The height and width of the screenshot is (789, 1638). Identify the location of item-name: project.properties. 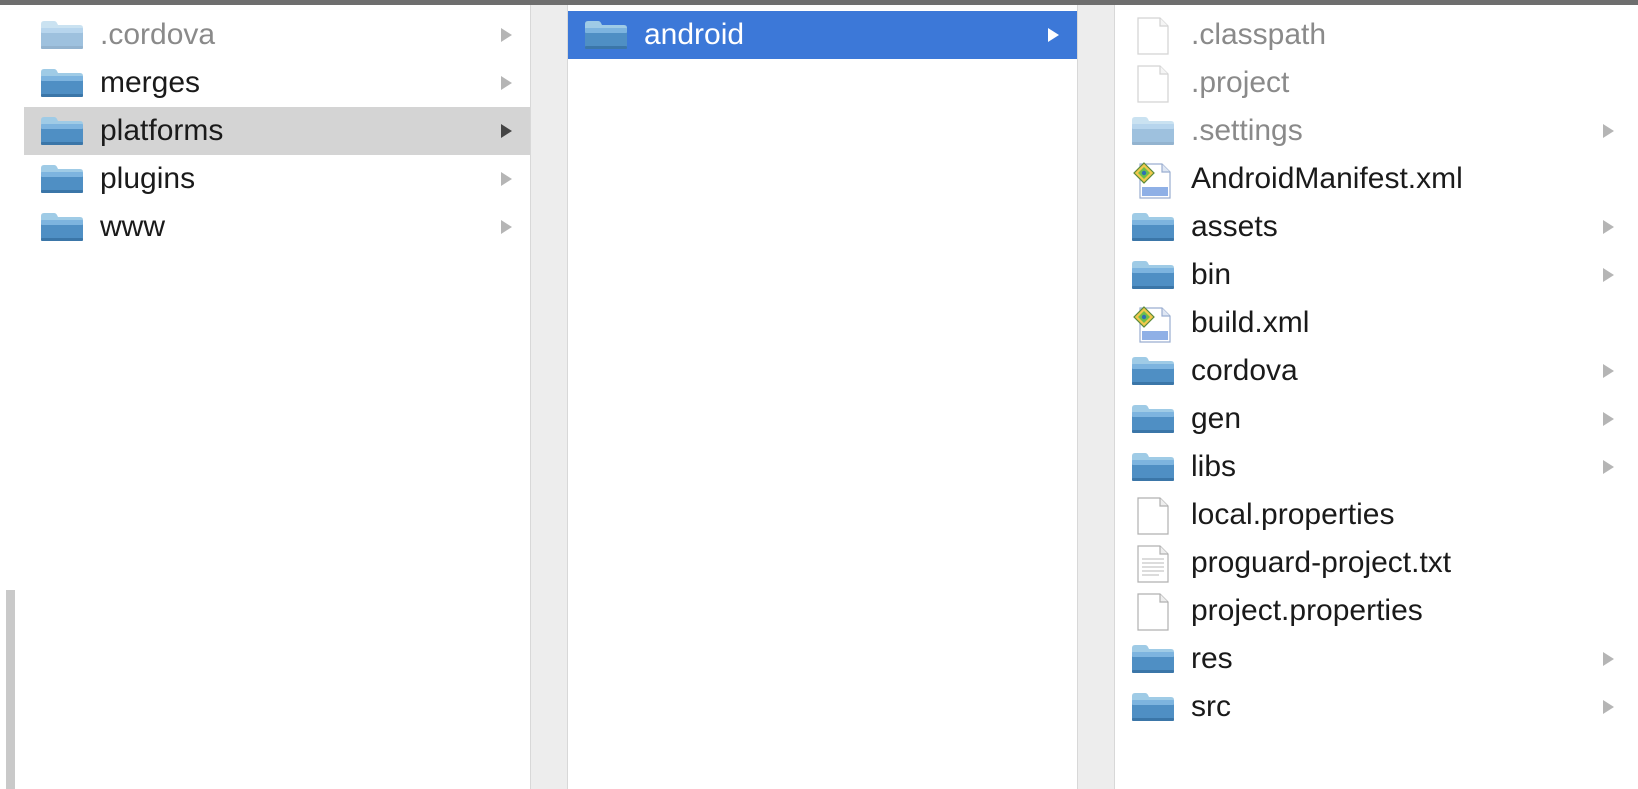
(1307, 610).